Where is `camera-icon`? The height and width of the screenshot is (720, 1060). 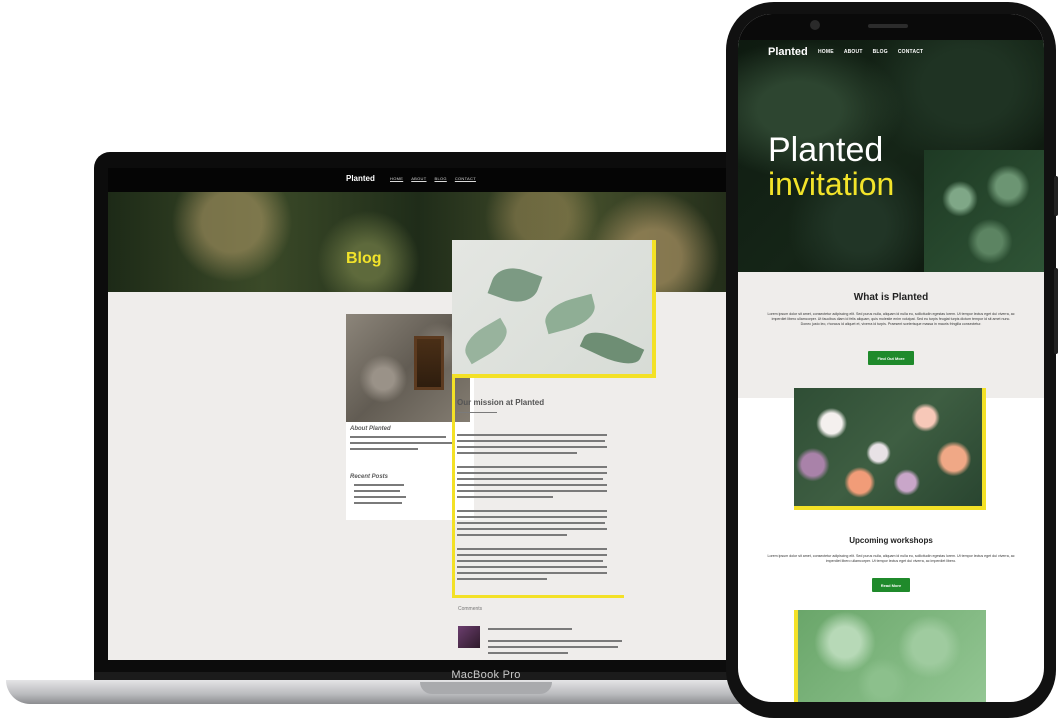
camera-icon is located at coordinates (815, 25).